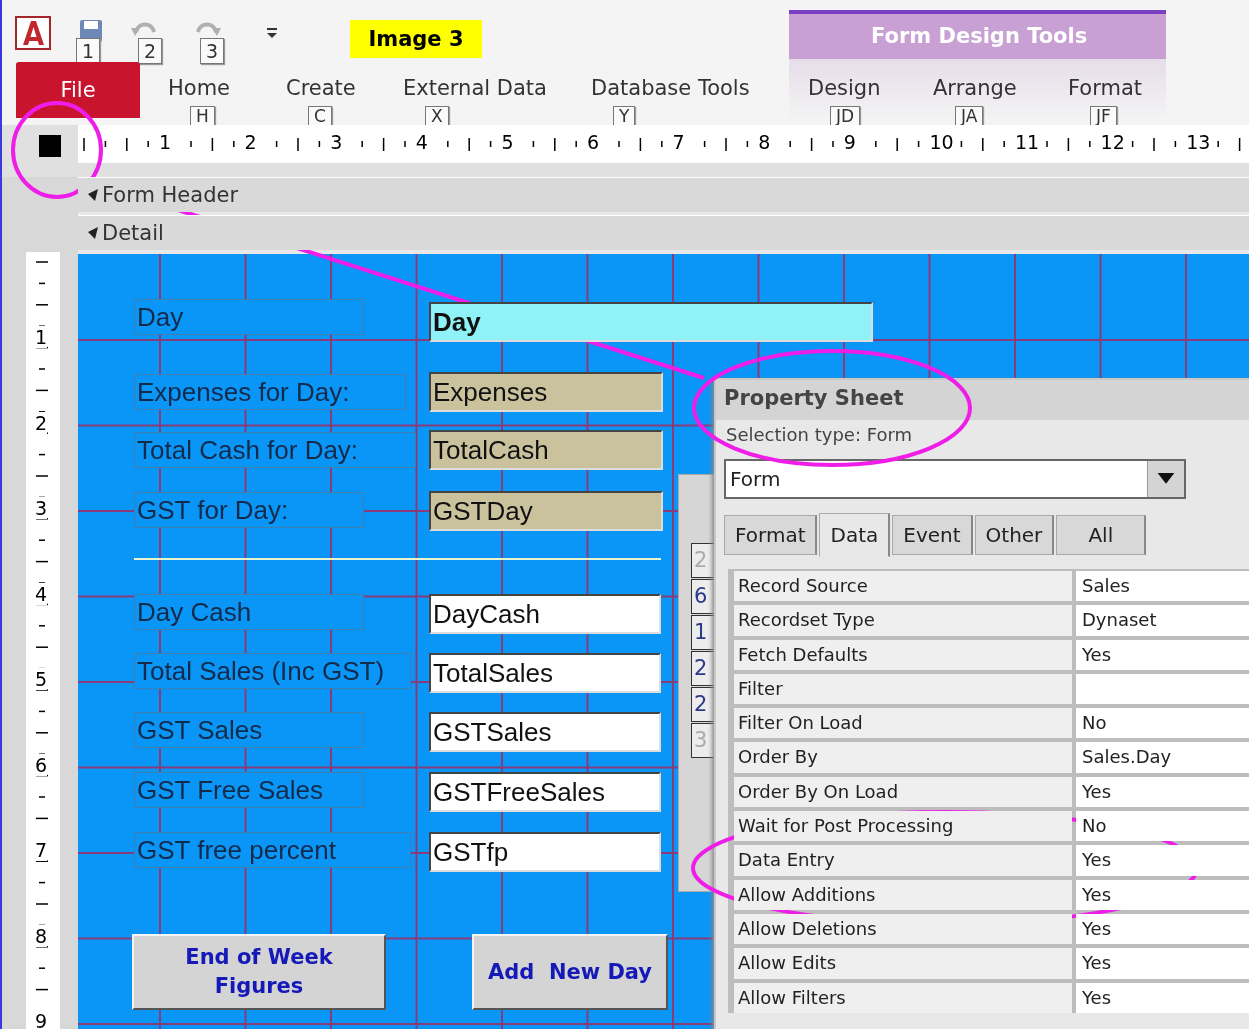 This screenshot has width=1249, height=1029. What do you see at coordinates (663, 194) in the screenshot?
I see `section-bar: Form Header` at bounding box center [663, 194].